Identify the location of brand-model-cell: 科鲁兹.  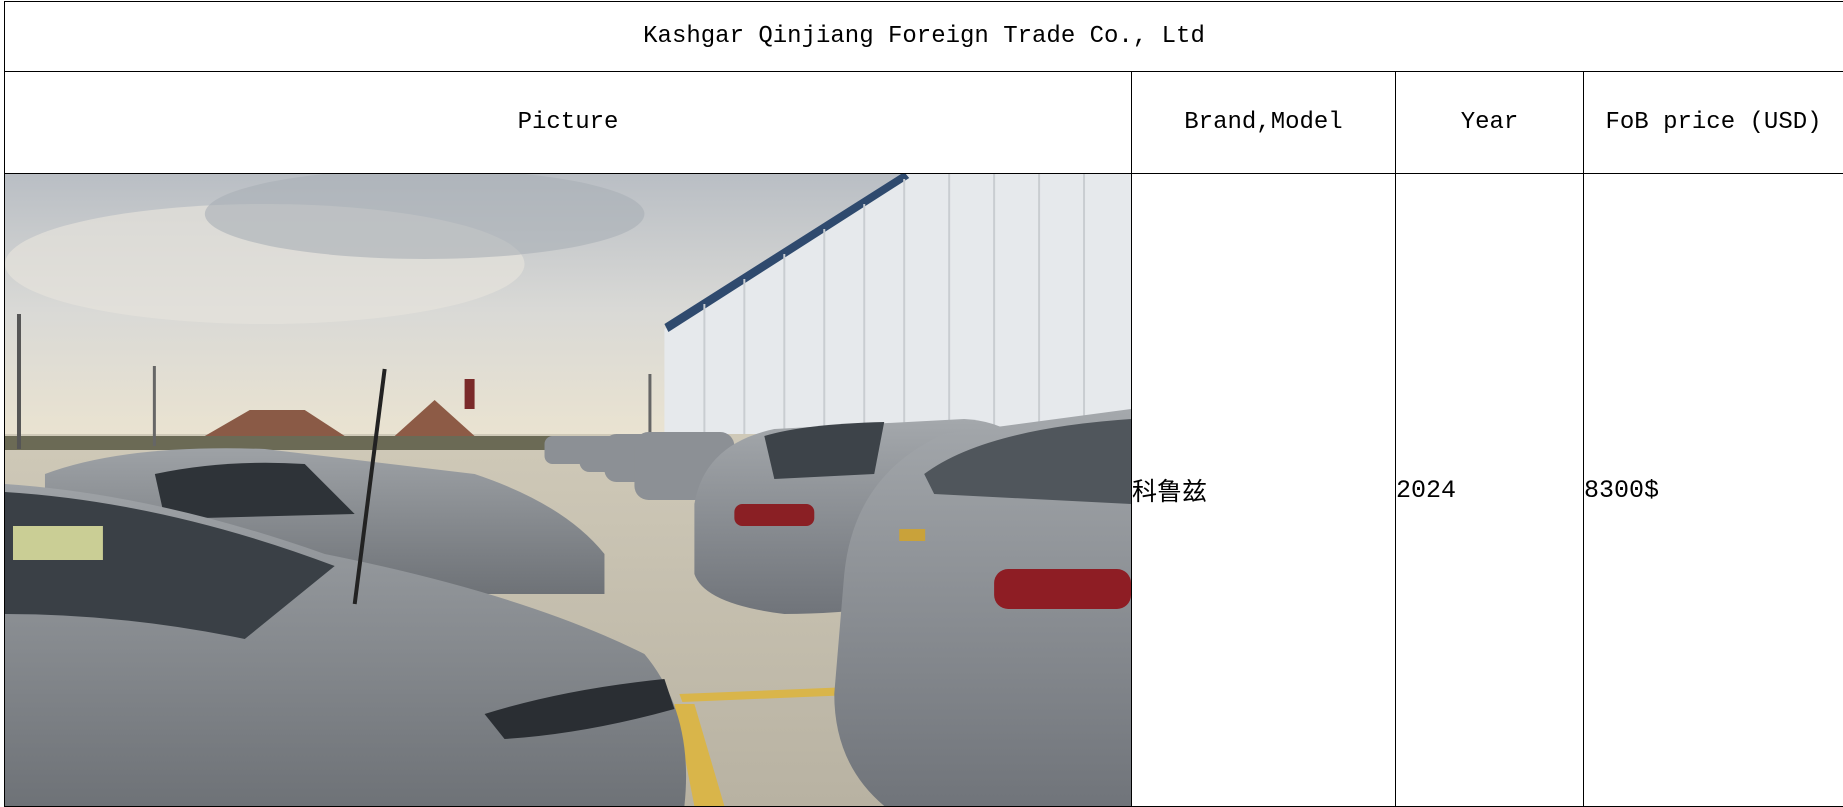
(1263, 490).